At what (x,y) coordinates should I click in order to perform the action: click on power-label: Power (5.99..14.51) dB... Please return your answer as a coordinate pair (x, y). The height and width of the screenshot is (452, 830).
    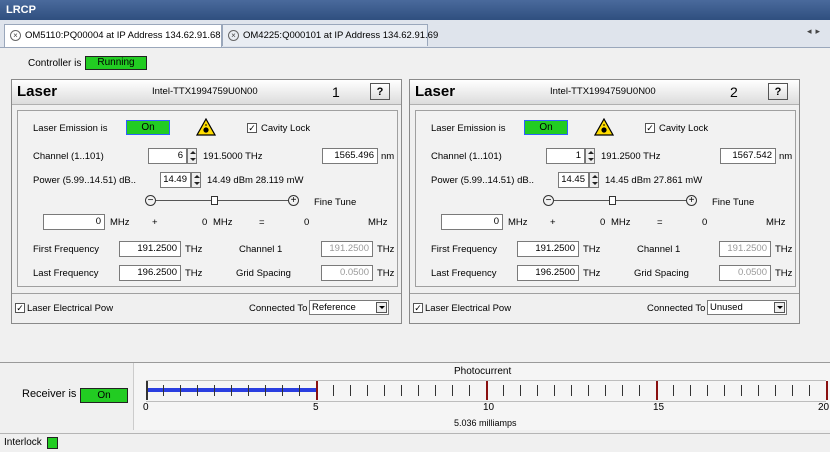
    Looking at the image, I should click on (84, 180).